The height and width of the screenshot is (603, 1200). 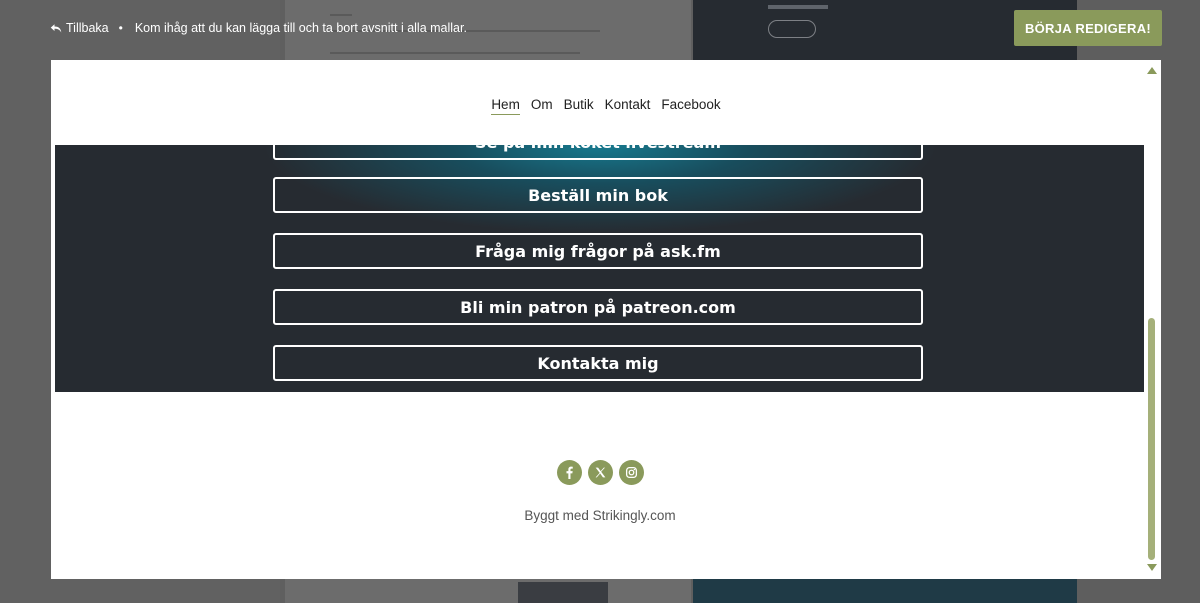 What do you see at coordinates (563, 592) in the screenshot?
I see `background-doc-block` at bounding box center [563, 592].